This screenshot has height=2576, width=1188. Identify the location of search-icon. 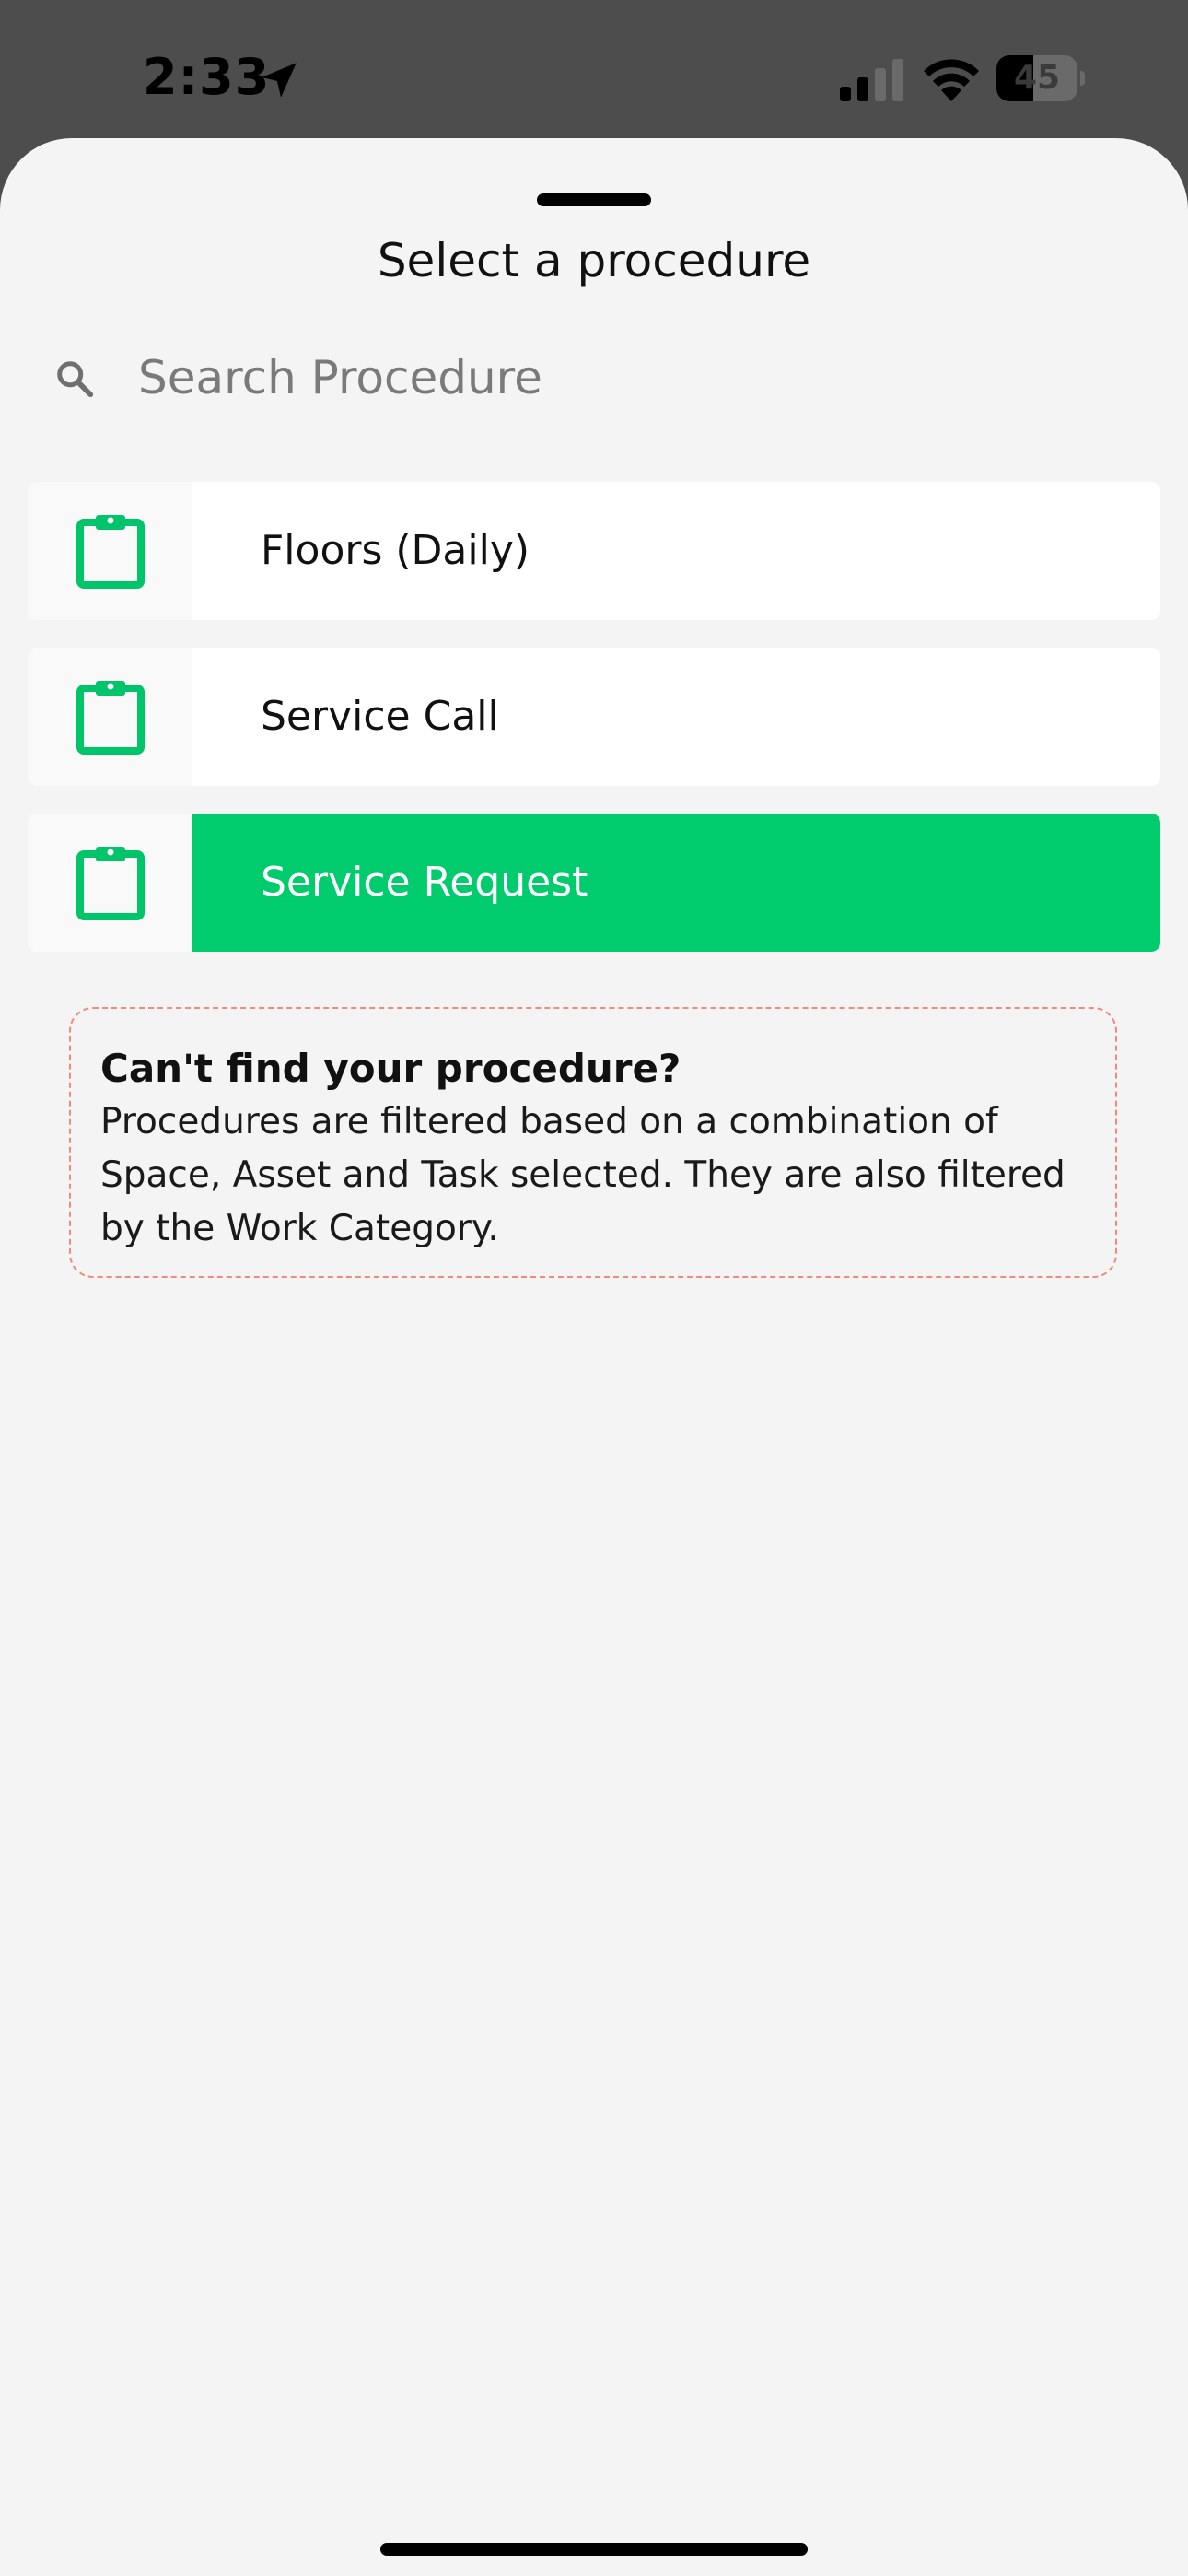
(76, 379).